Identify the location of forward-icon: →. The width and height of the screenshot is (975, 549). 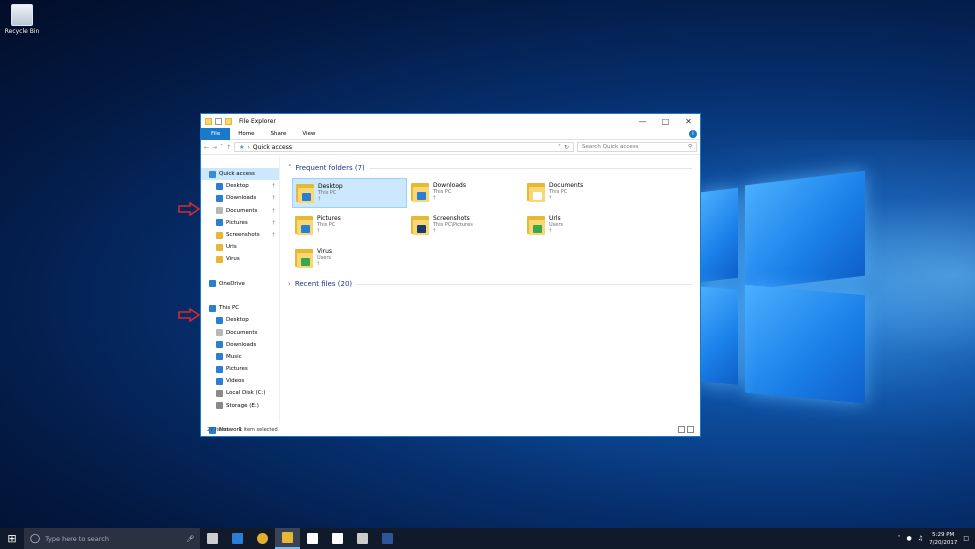
(214, 147).